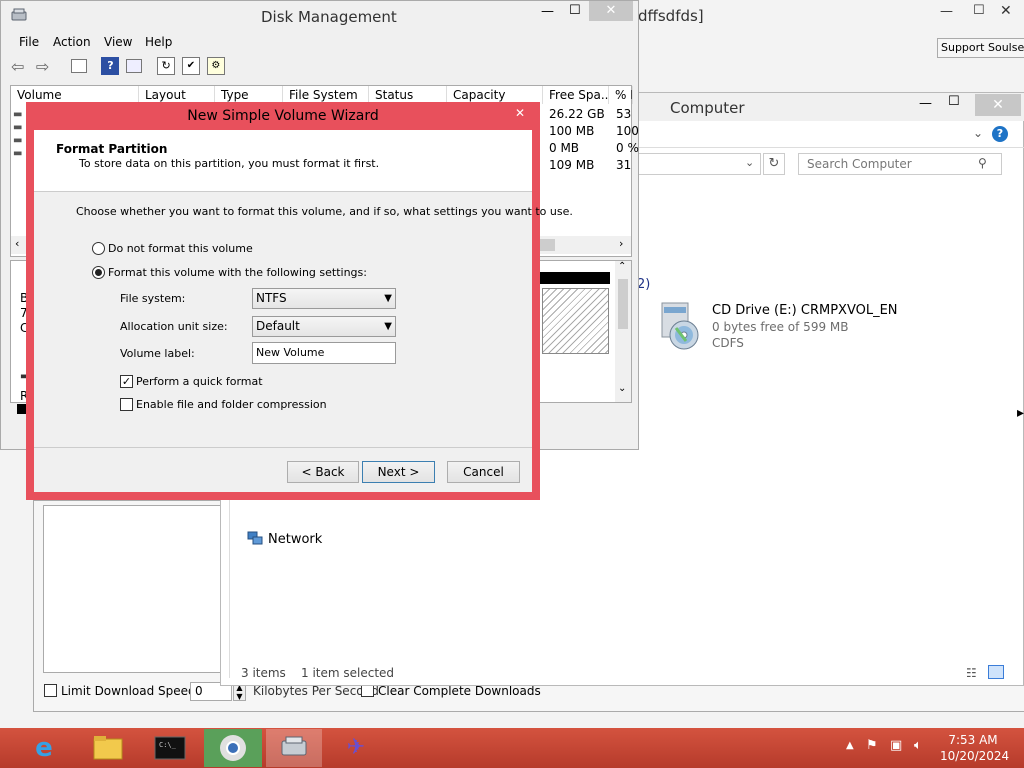  What do you see at coordinates (166, 66) in the screenshot?
I see `refresh-disks-icon: ↻` at bounding box center [166, 66].